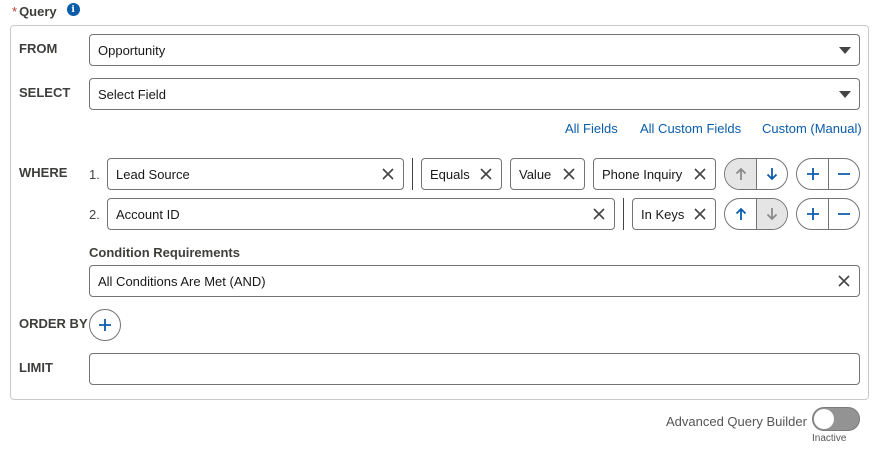 The width and height of the screenshot is (880, 450). I want to click on limit-input, so click(474, 369).